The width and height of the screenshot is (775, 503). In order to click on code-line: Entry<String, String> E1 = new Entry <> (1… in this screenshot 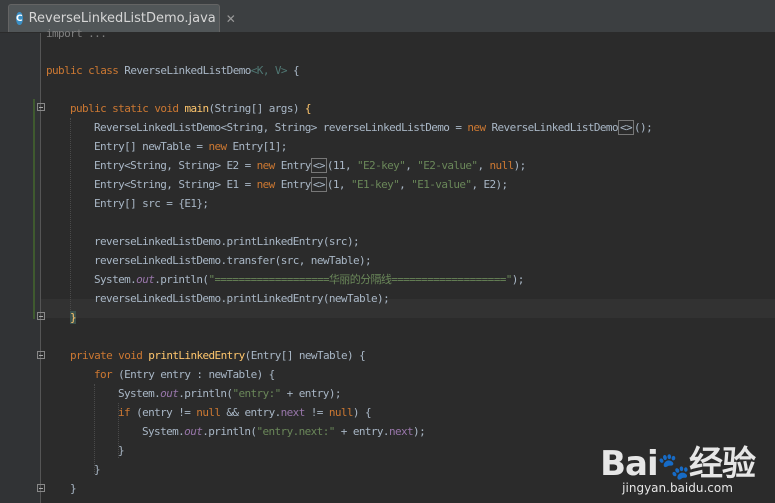, I will do `click(301, 184)`.